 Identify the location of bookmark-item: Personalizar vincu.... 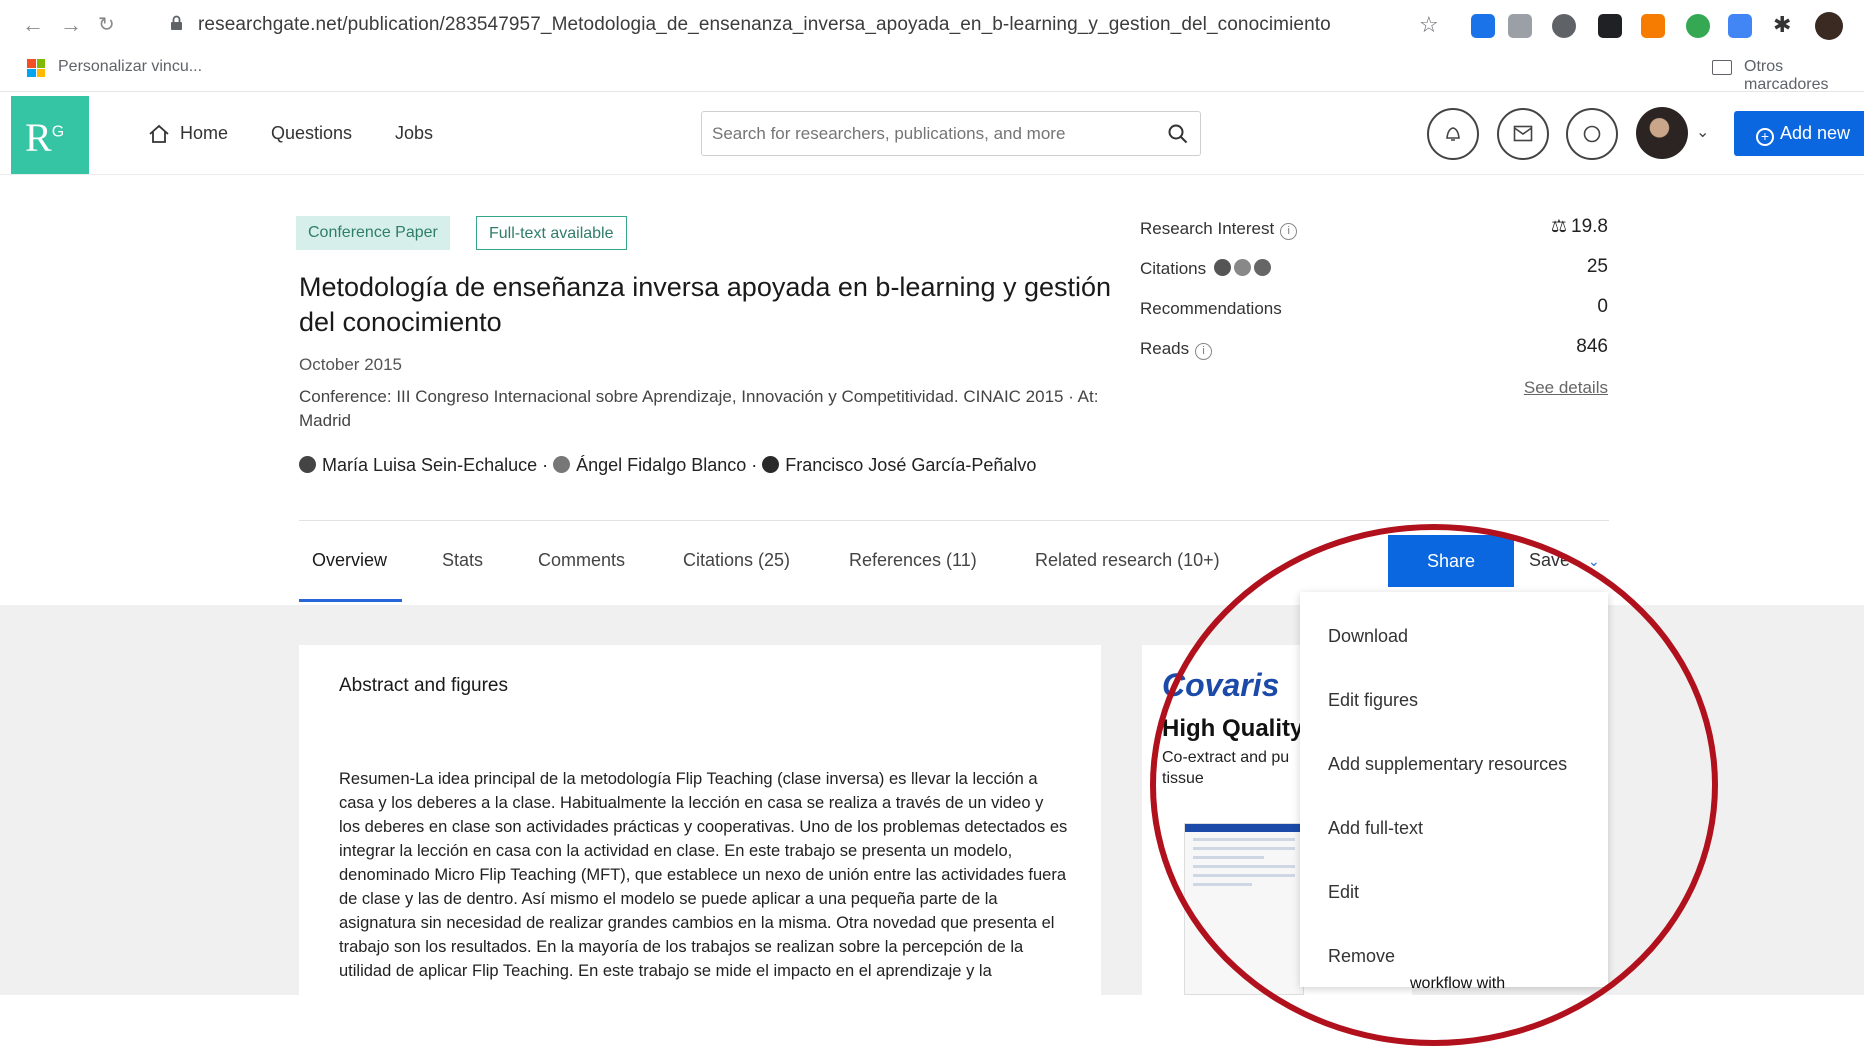
(130, 67).